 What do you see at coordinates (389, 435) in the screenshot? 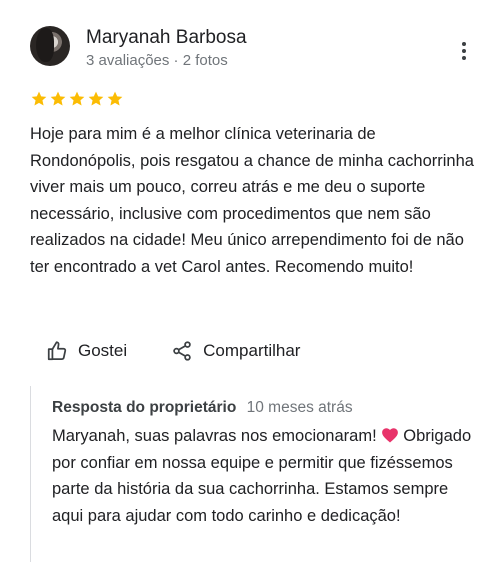
I see `heart-icon` at bounding box center [389, 435].